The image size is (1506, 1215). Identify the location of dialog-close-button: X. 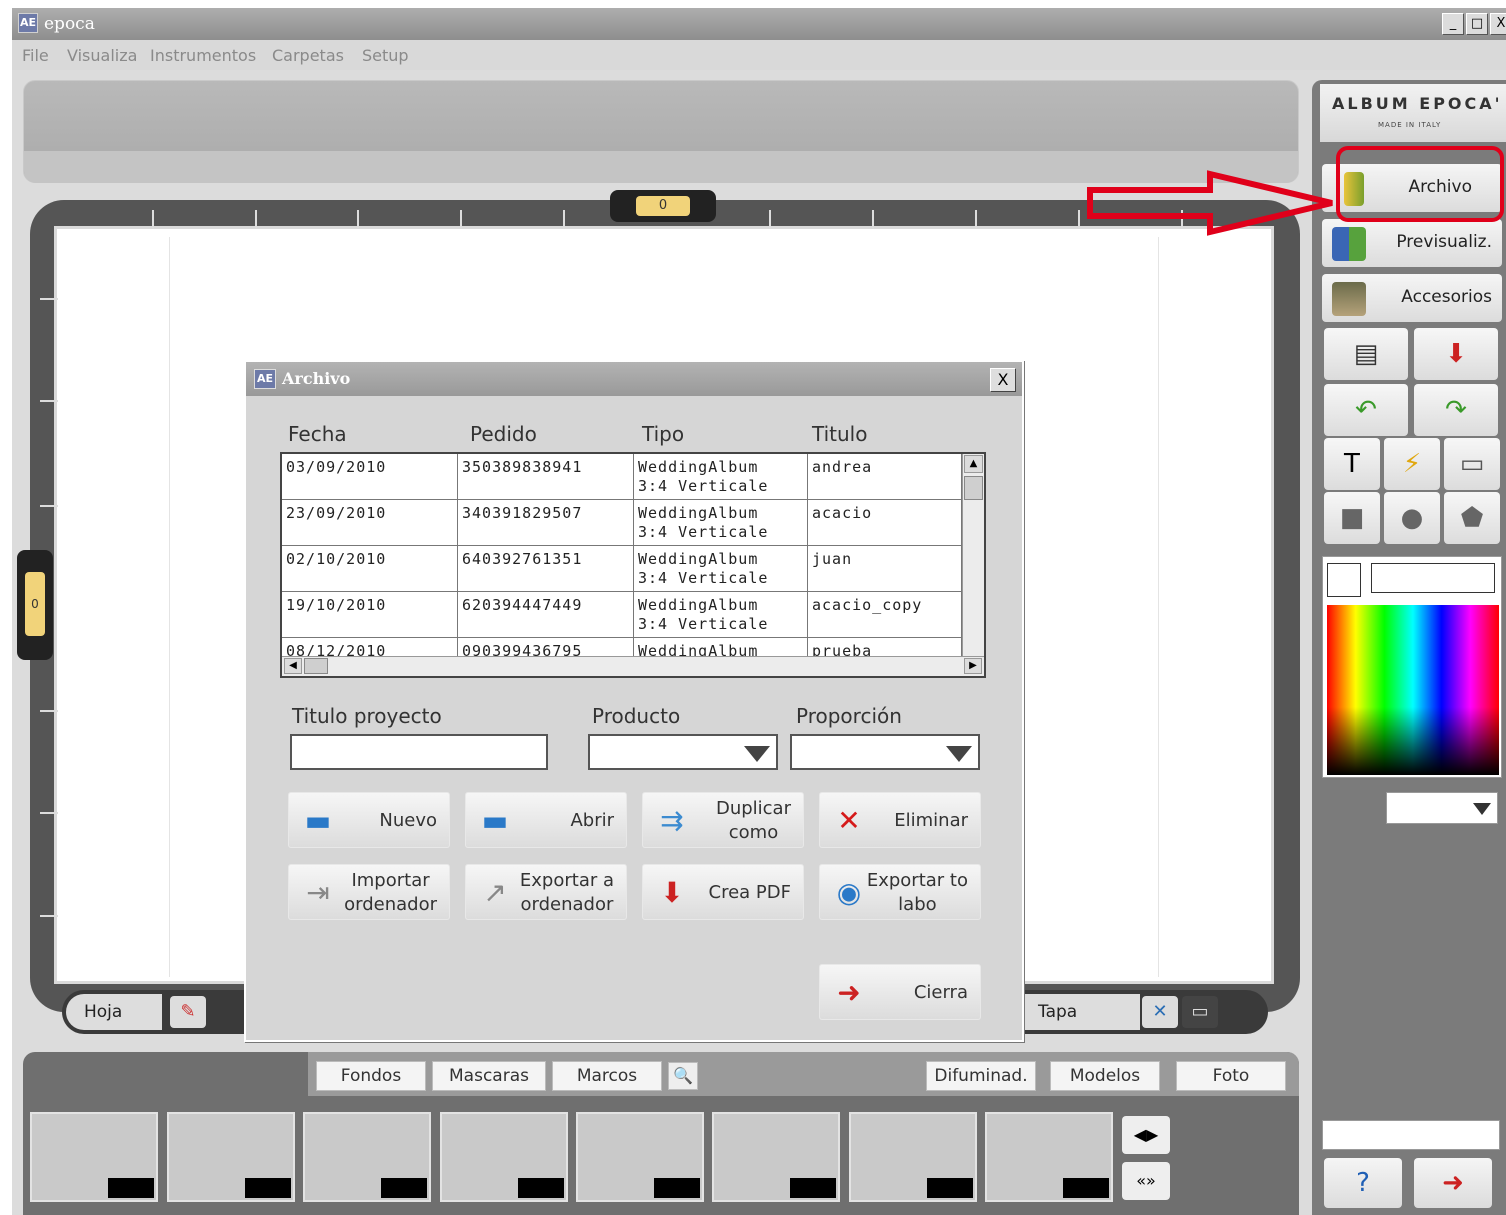
(1003, 380).